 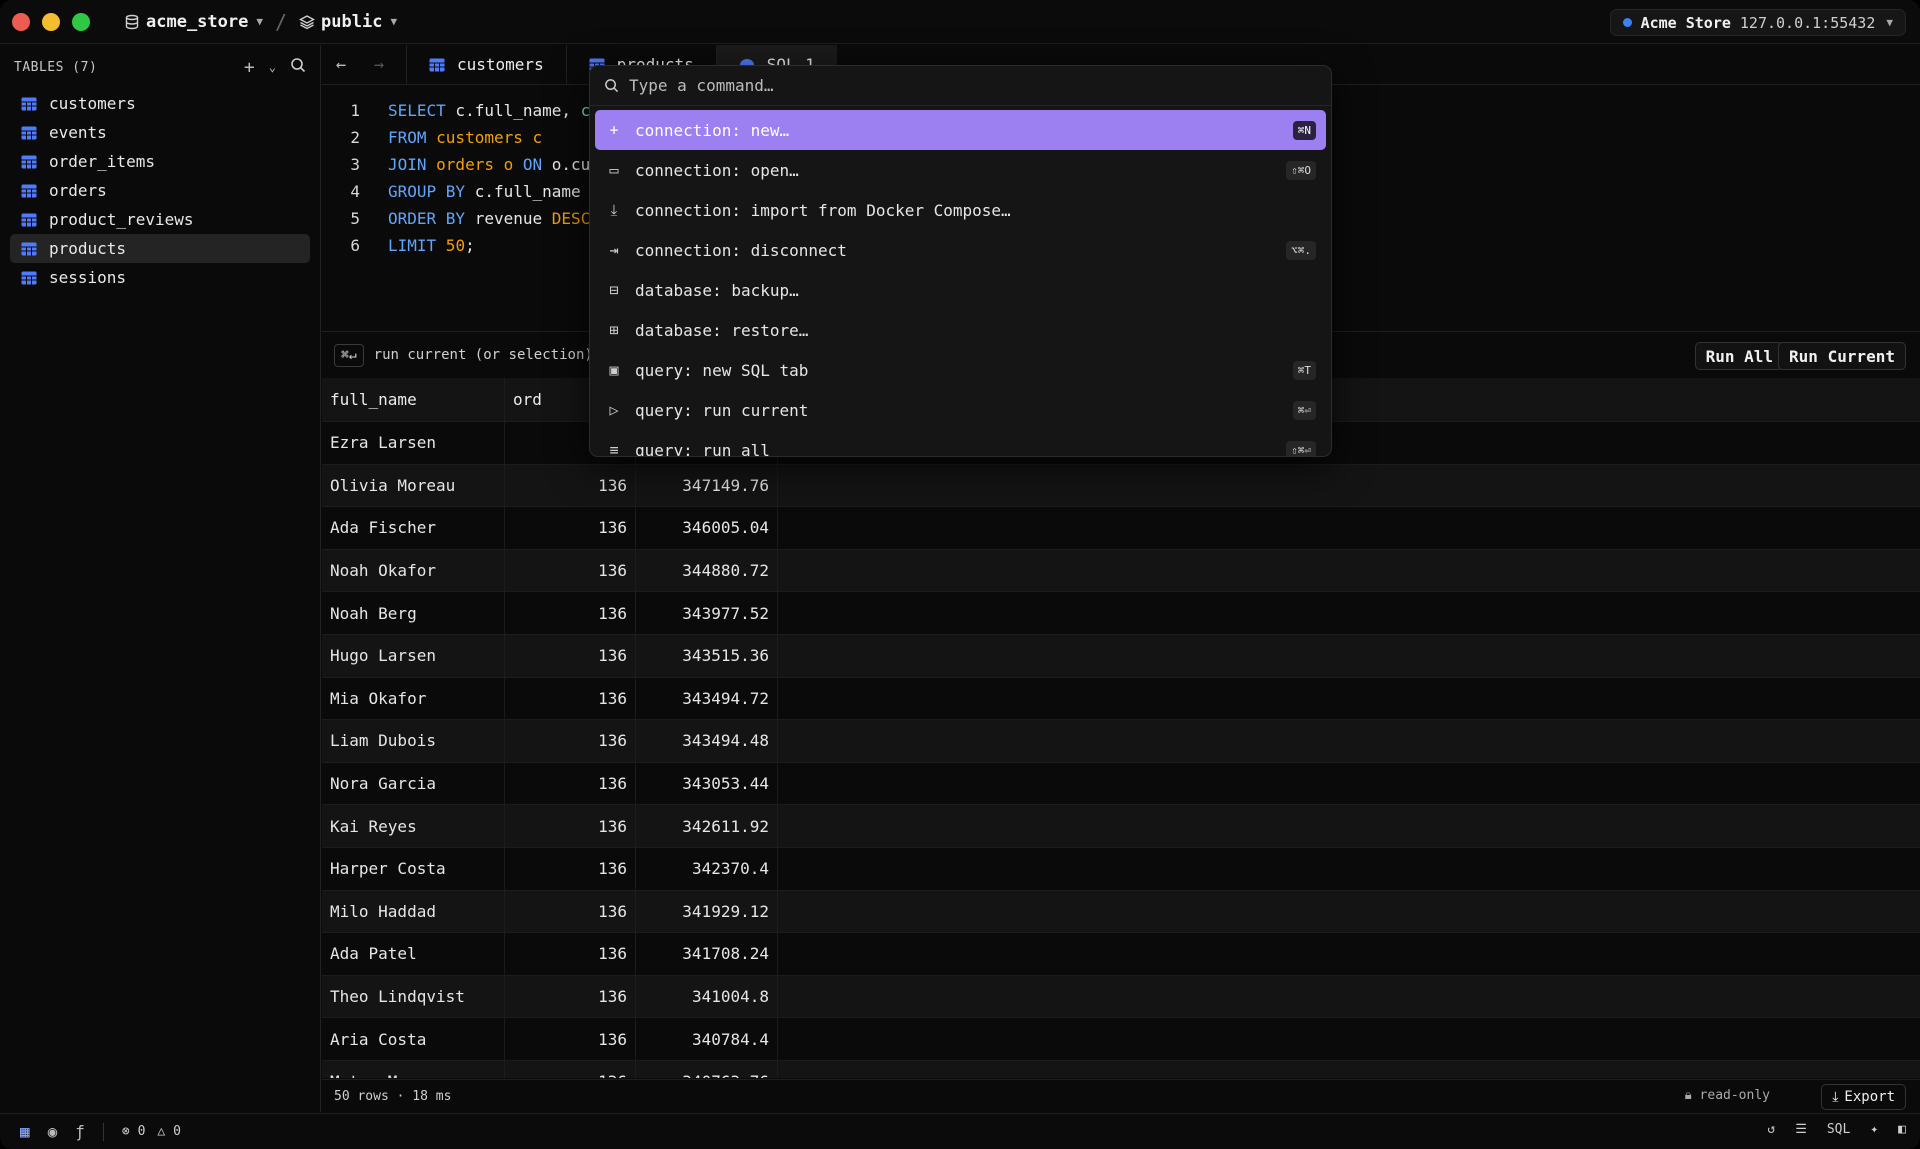 What do you see at coordinates (1874, 1129) in the screenshot?
I see `sparkle-icon: ✦` at bounding box center [1874, 1129].